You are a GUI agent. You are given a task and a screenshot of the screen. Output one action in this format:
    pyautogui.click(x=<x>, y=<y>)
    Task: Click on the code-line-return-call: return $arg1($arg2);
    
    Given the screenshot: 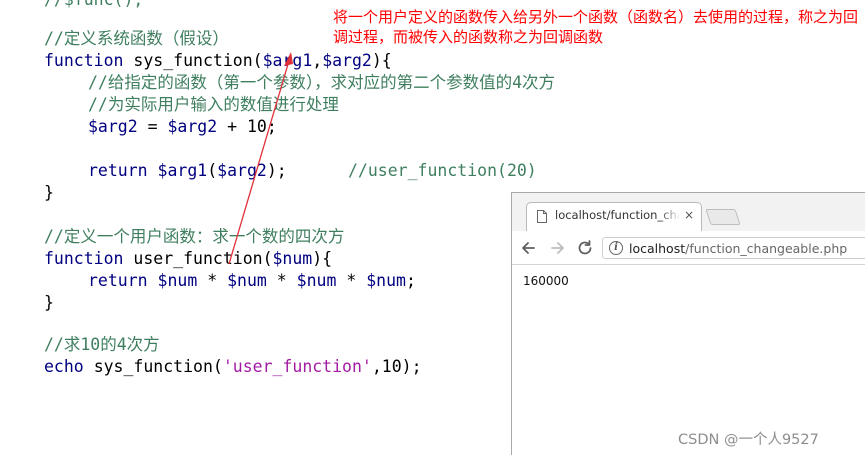 What is the action you would take?
    pyautogui.click(x=187, y=171)
    